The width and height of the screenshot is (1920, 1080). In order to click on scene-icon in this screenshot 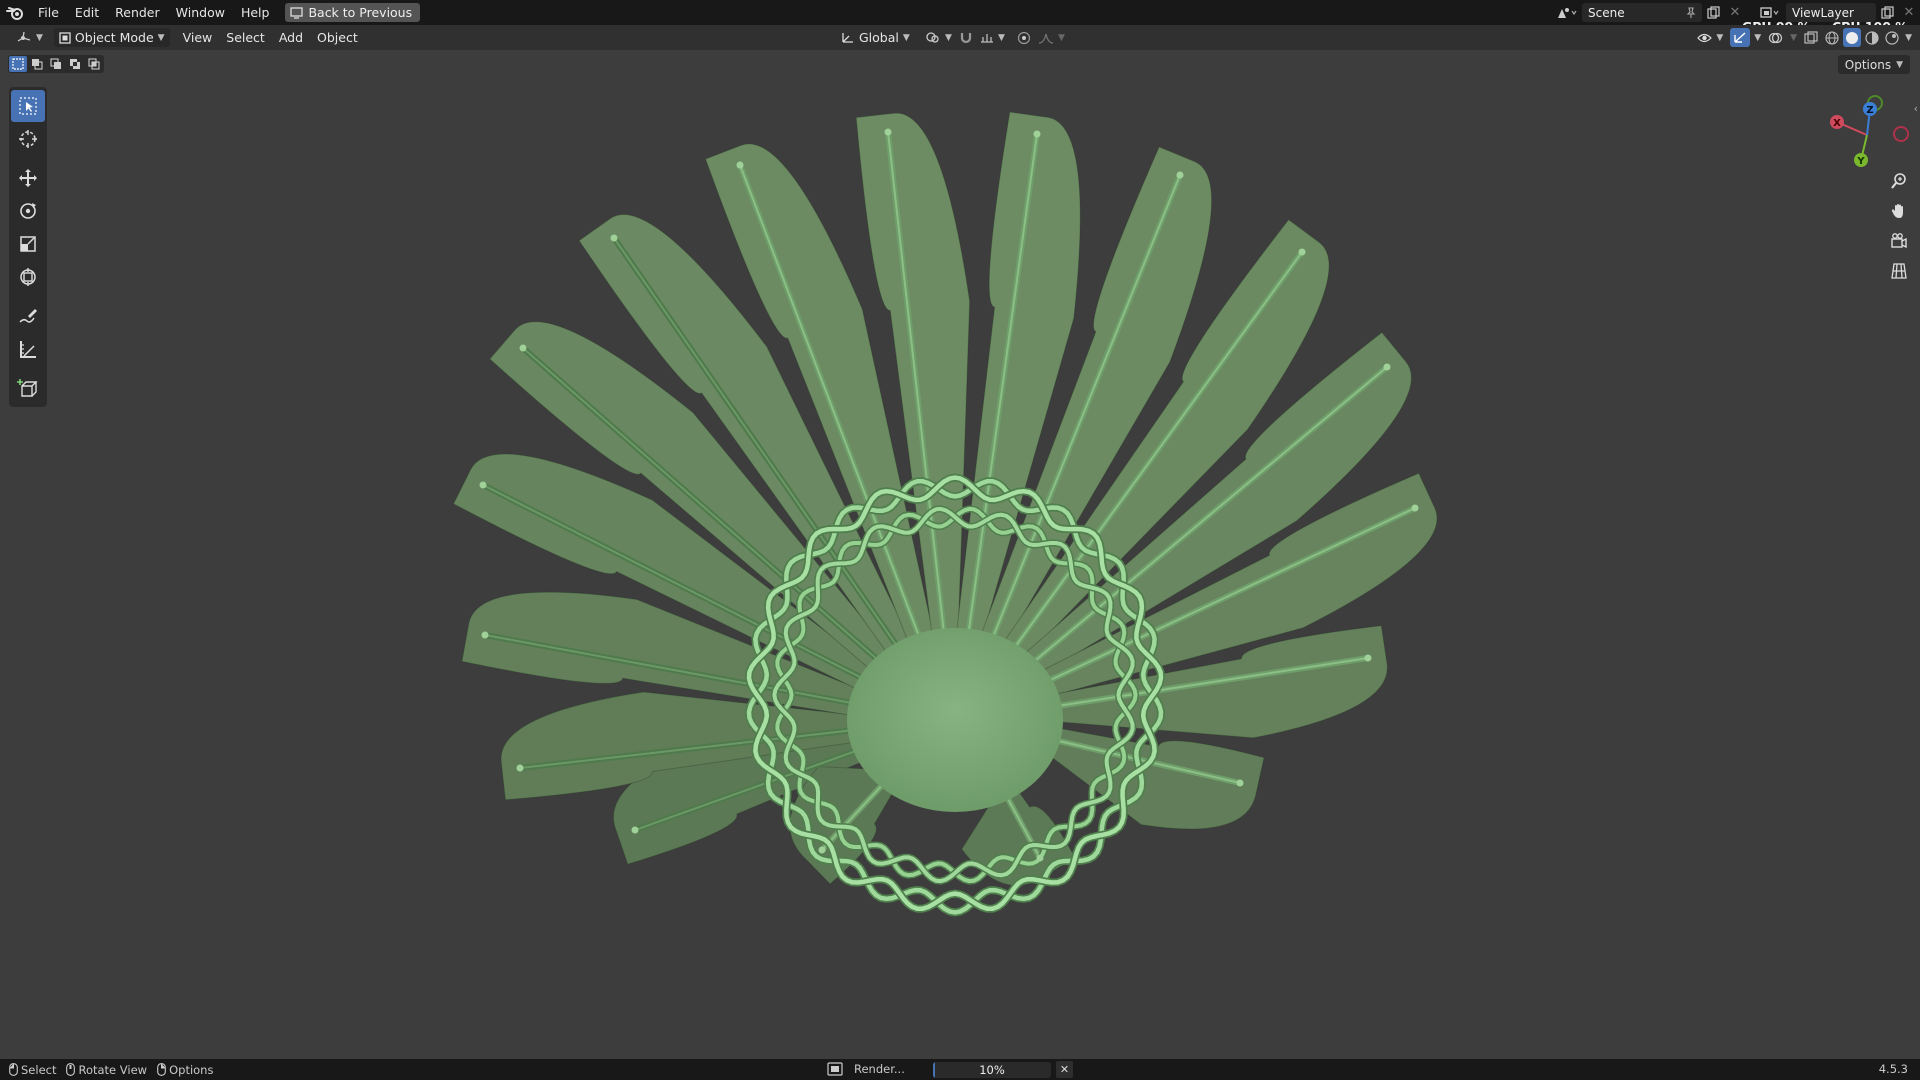, I will do `click(1567, 12)`.